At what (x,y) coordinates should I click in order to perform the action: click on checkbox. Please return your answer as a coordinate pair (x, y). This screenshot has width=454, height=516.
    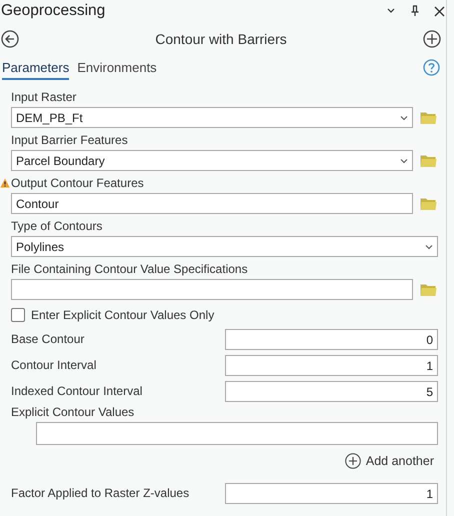
    Looking at the image, I should click on (18, 315).